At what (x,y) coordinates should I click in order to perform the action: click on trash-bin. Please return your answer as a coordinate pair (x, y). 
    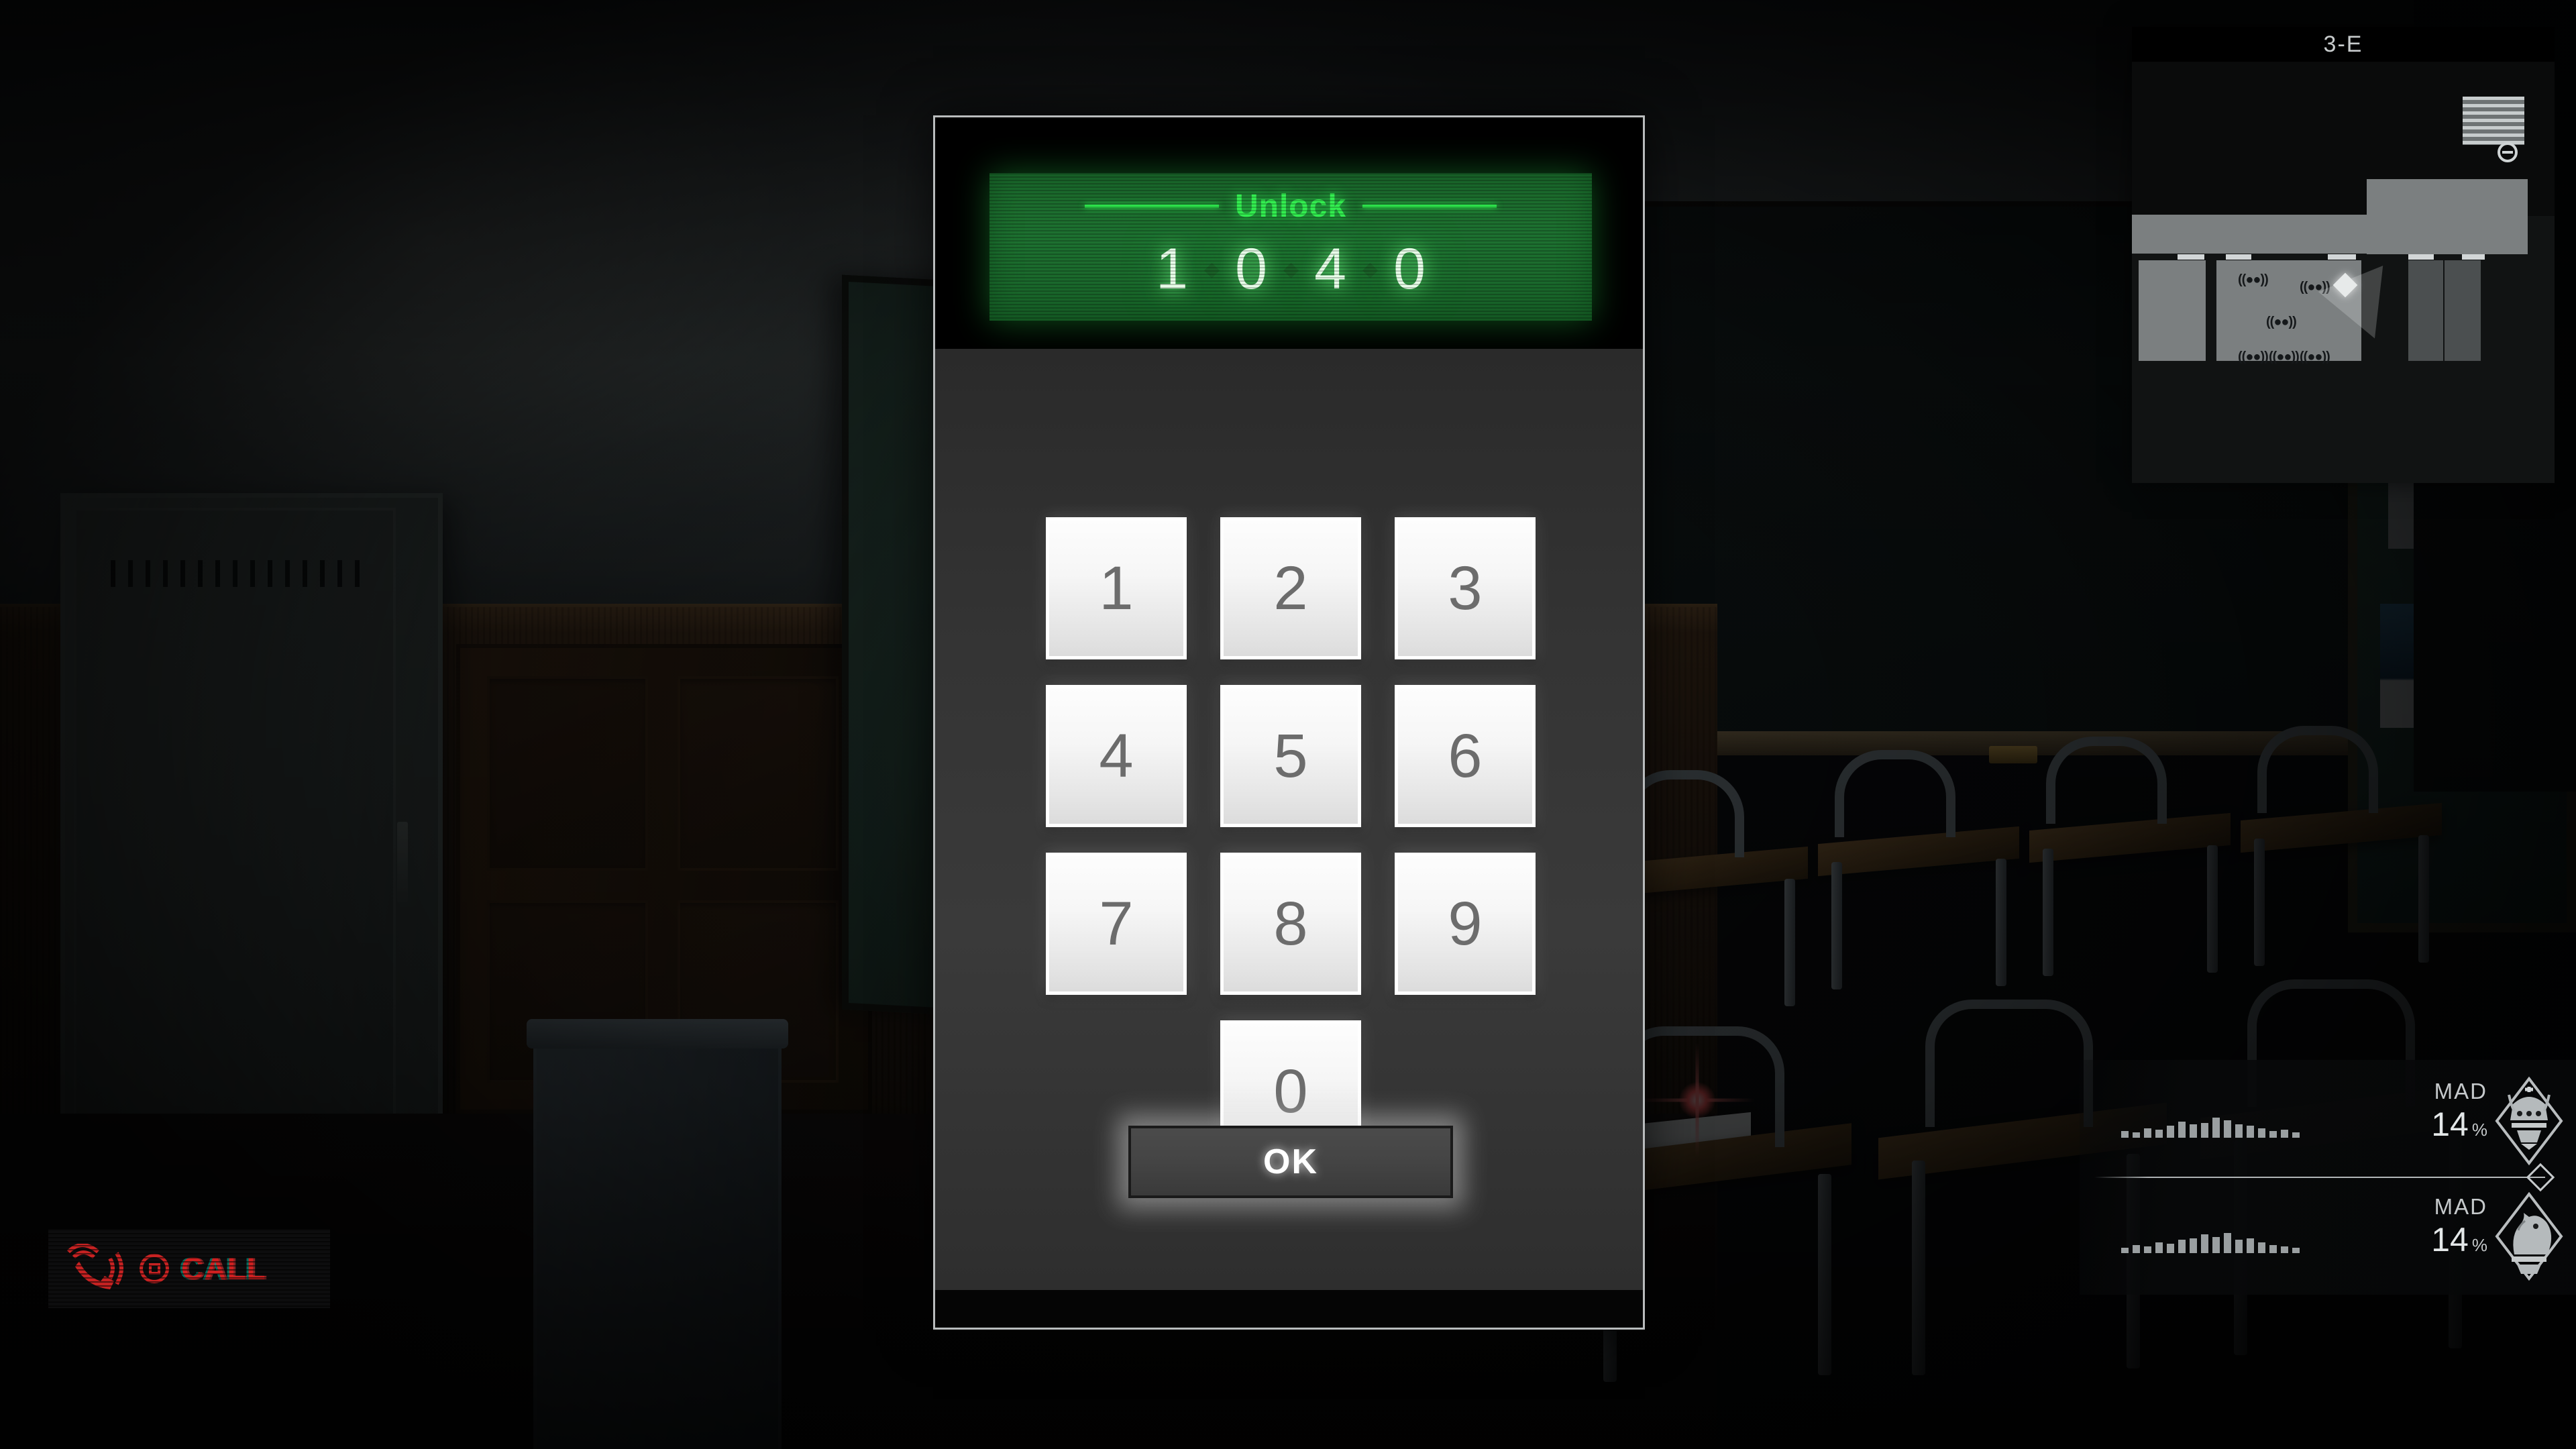
    Looking at the image, I should click on (657, 1234).